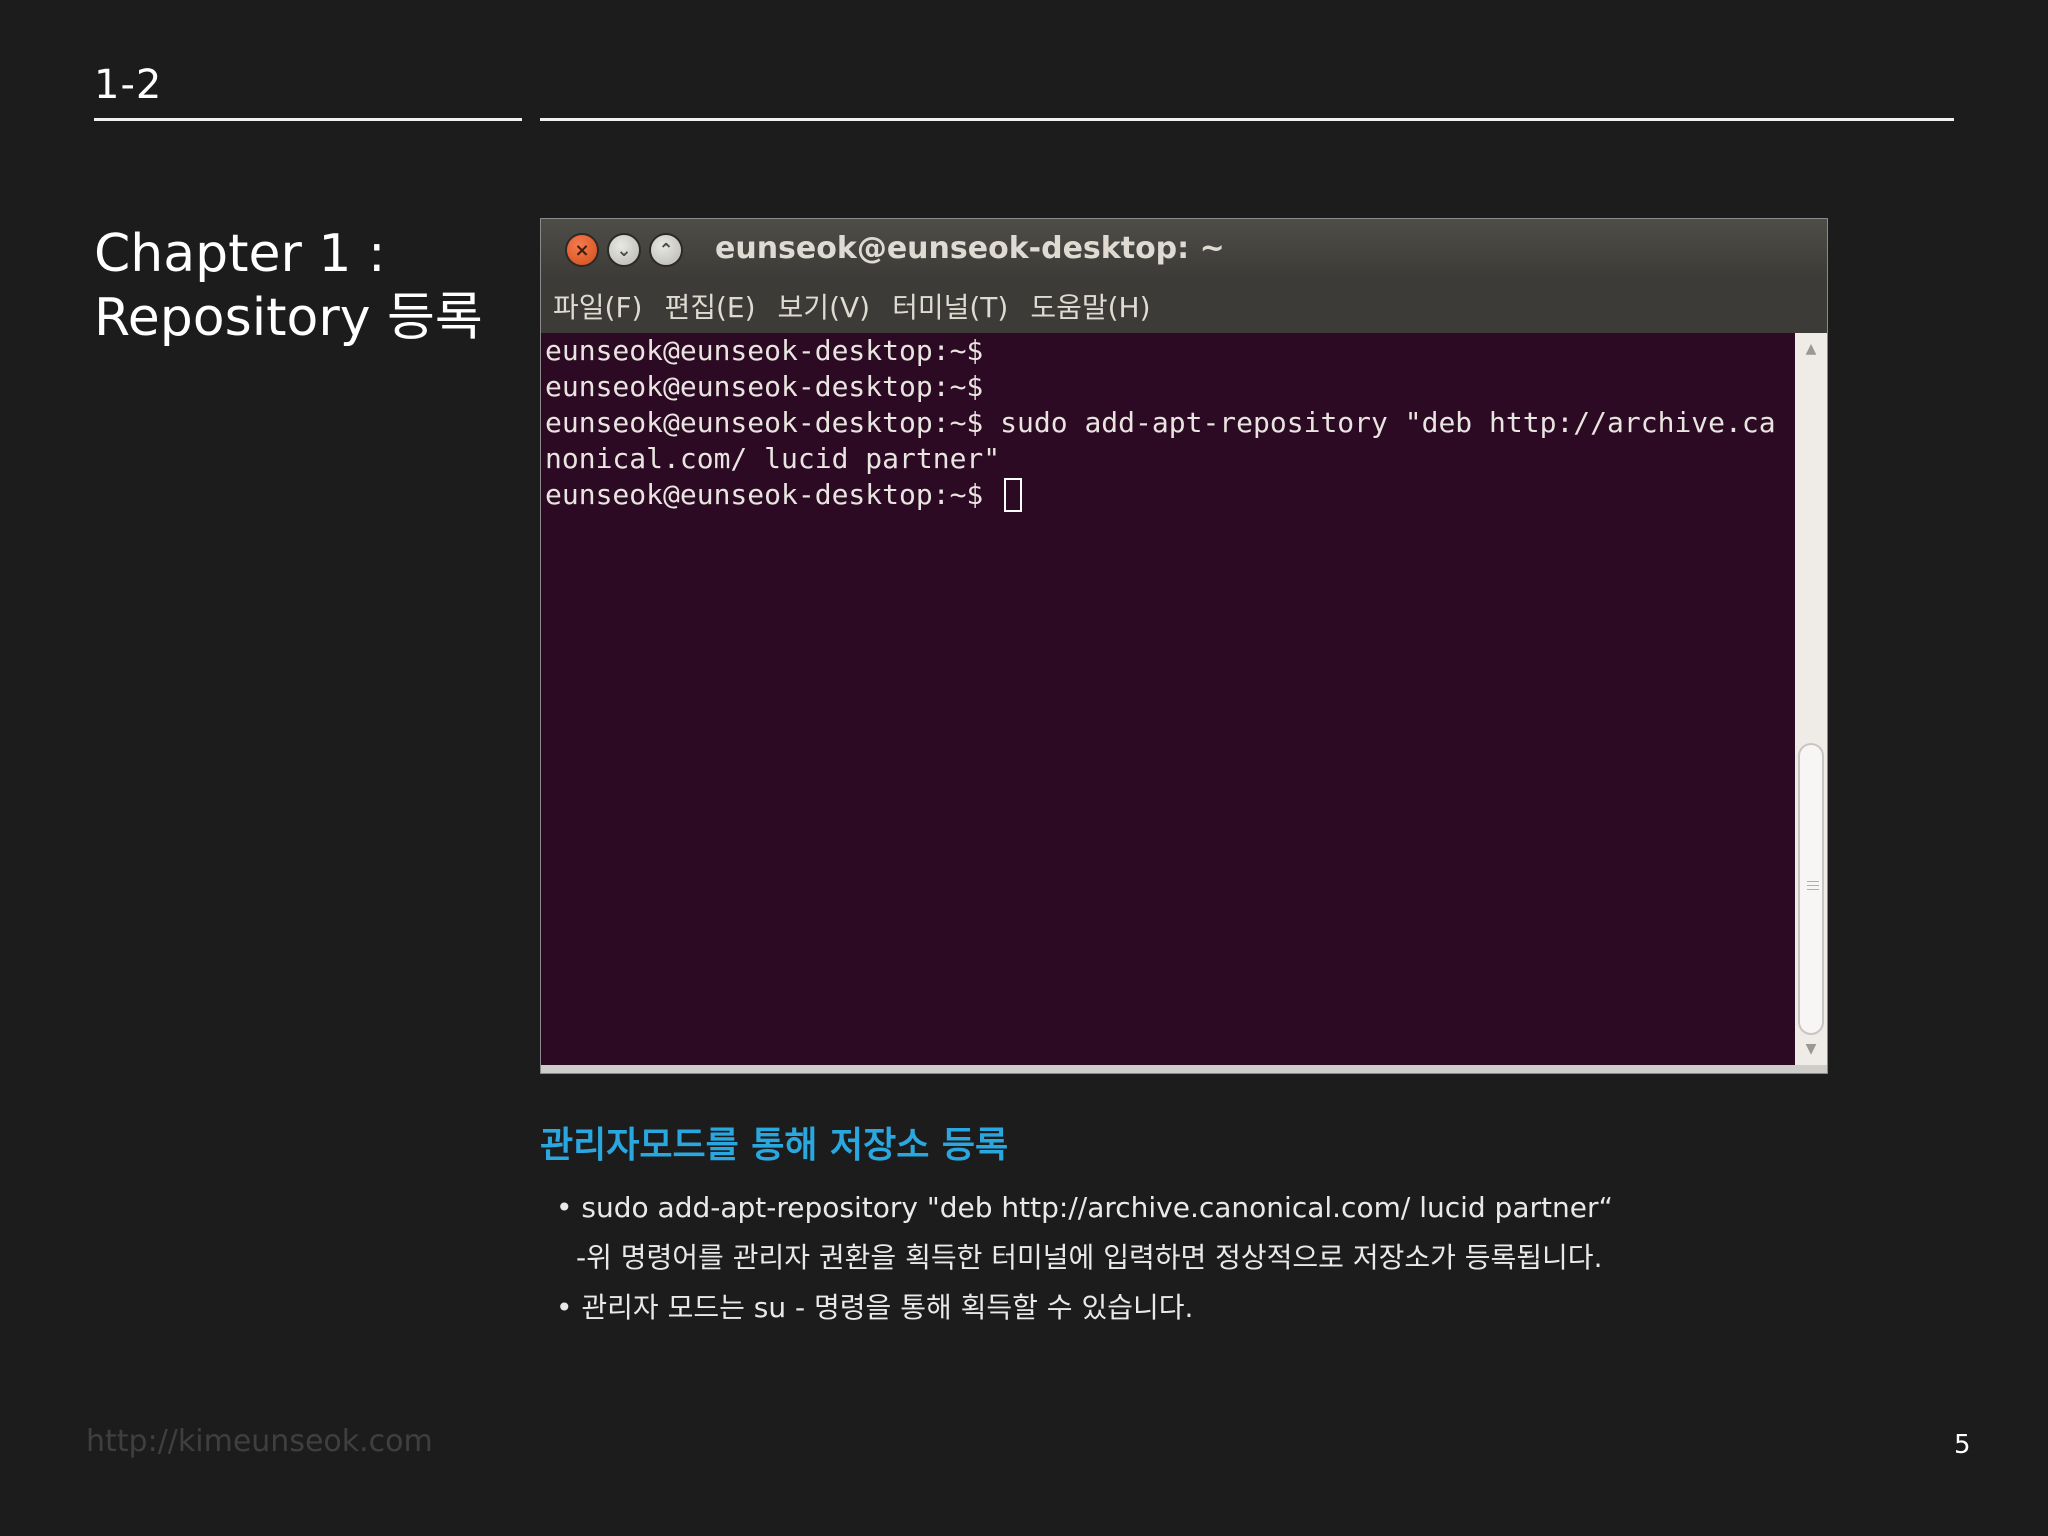  I want to click on menu-terminal: 터미널(T), so click(950, 306).